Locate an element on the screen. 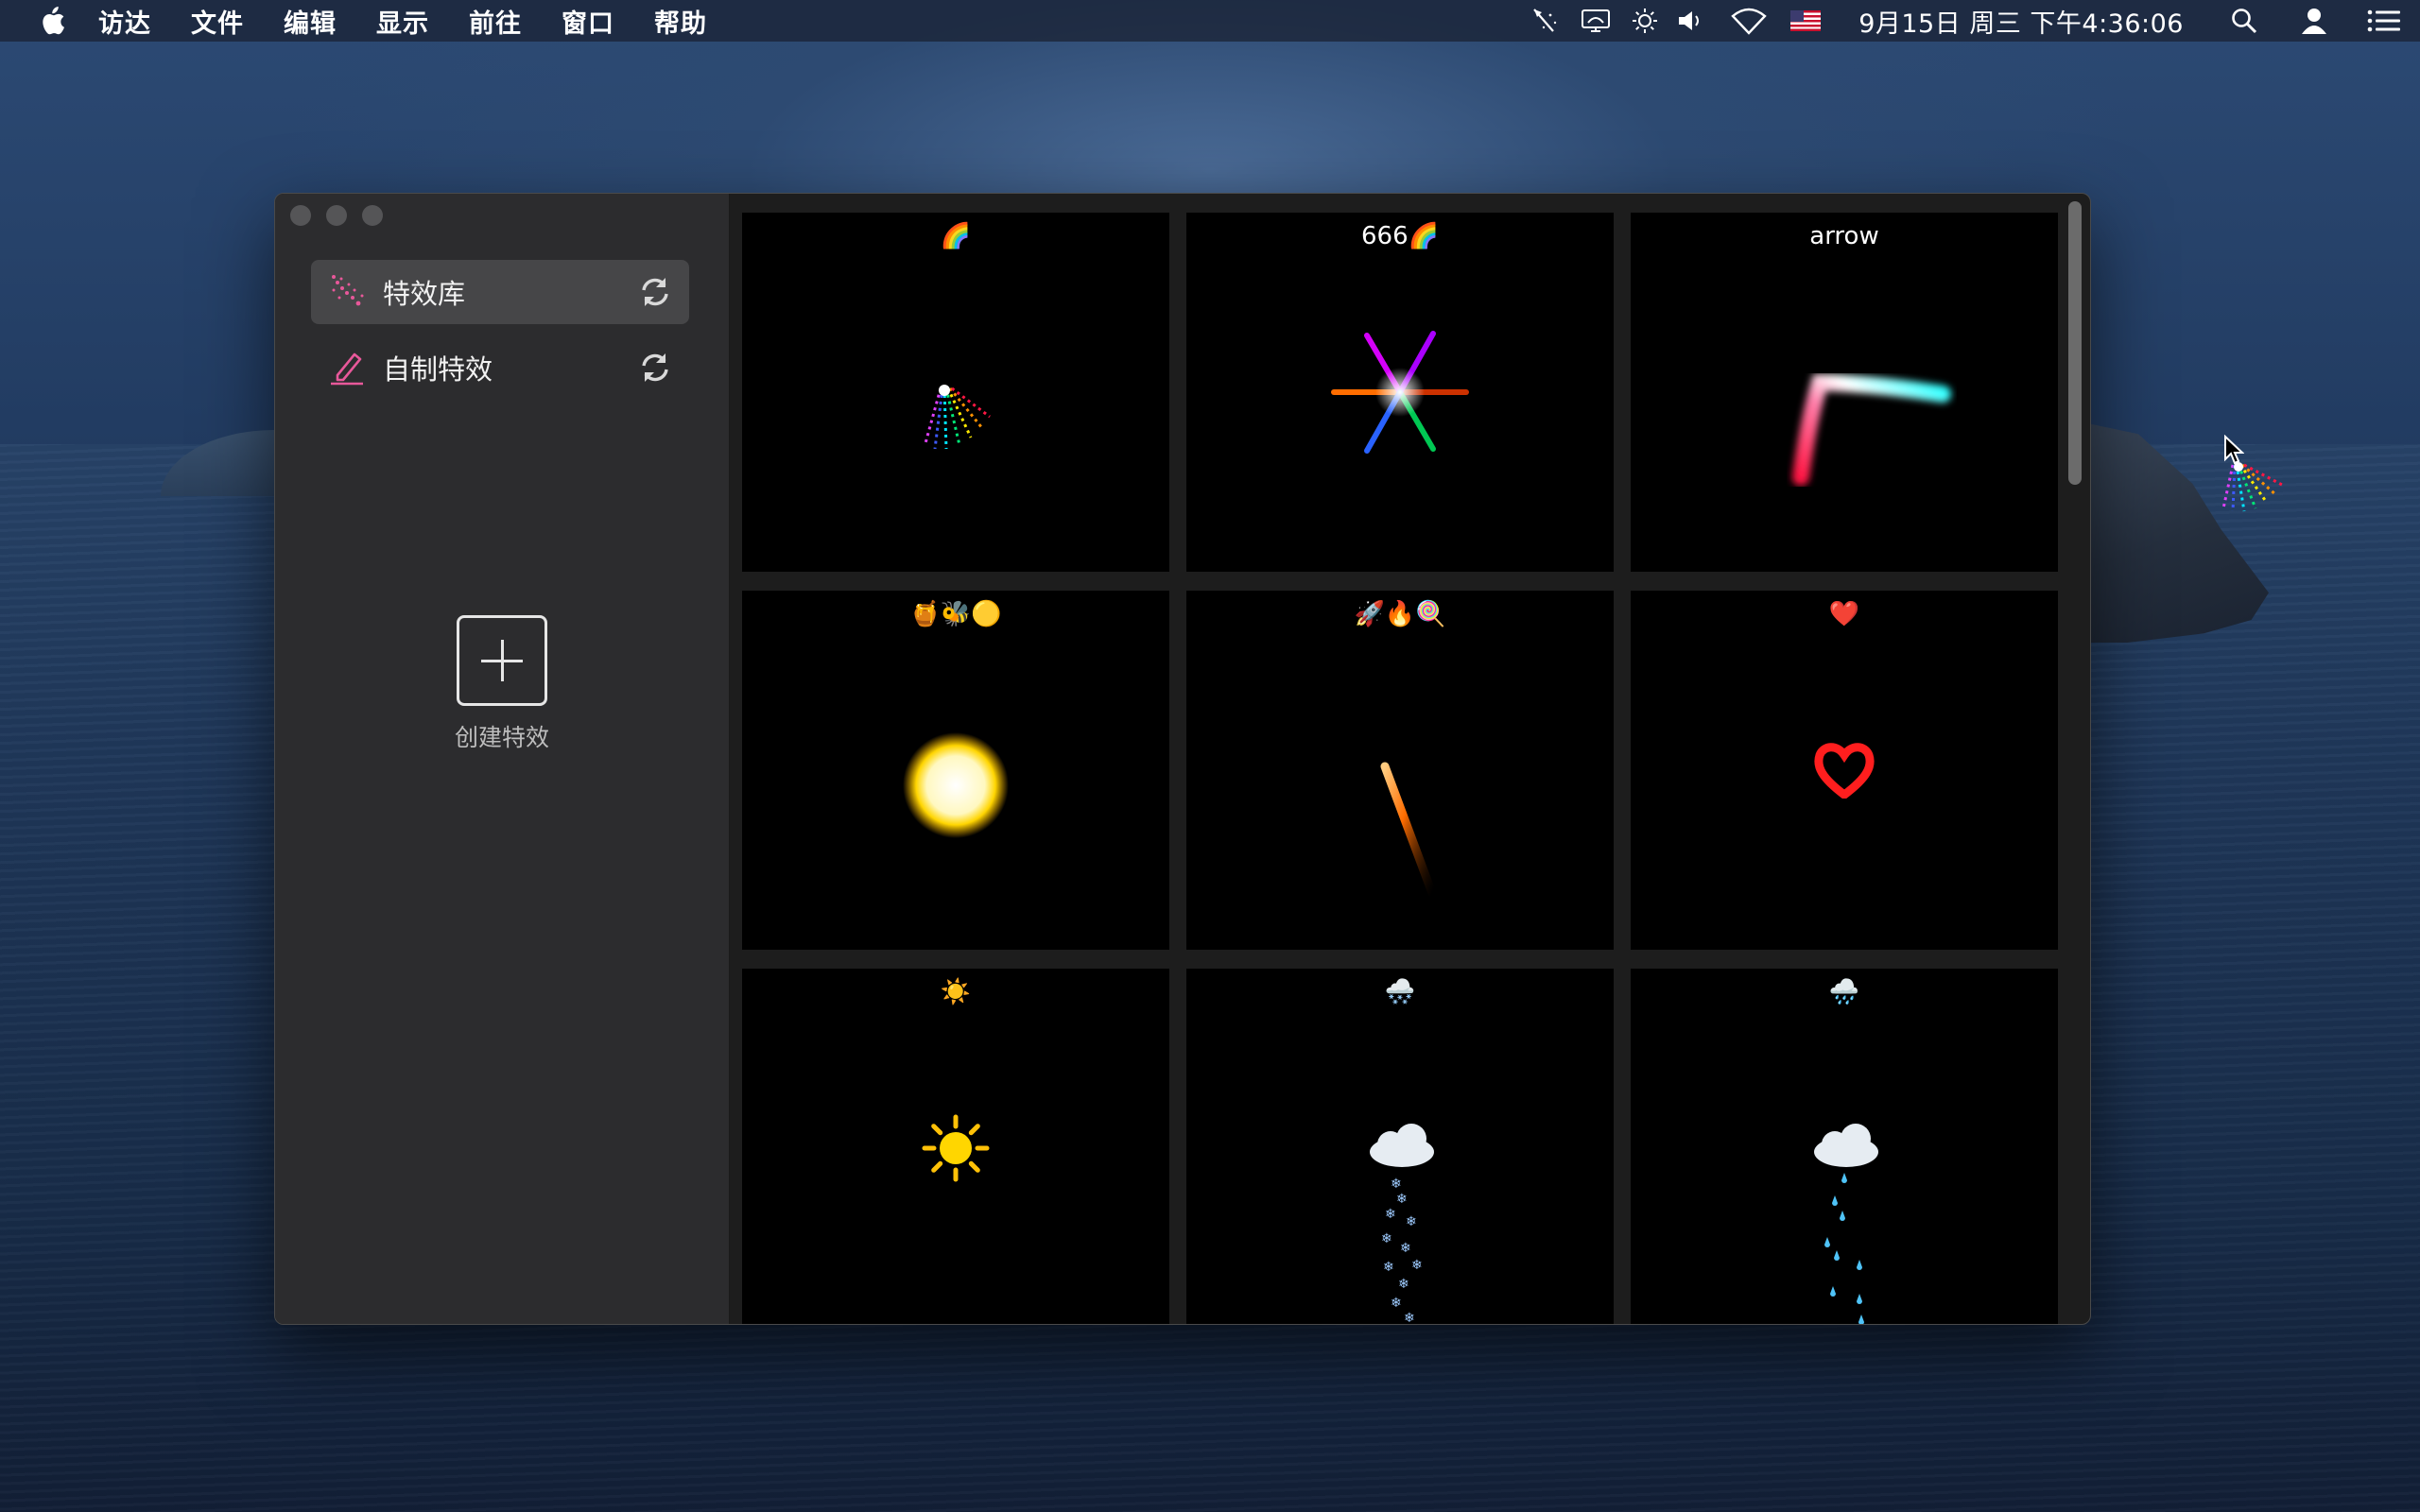 The width and height of the screenshot is (2420, 1512). effect-title: 🌨️ is located at coordinates (1400, 992).